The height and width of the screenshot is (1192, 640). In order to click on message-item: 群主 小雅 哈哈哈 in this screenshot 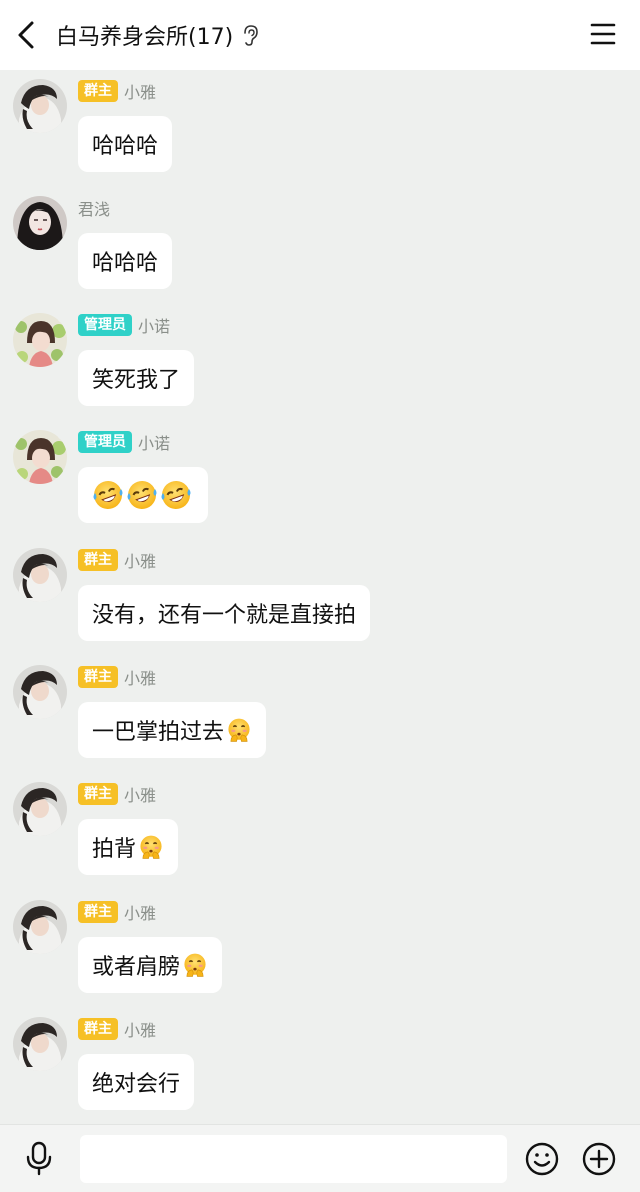, I will do `click(320, 125)`.